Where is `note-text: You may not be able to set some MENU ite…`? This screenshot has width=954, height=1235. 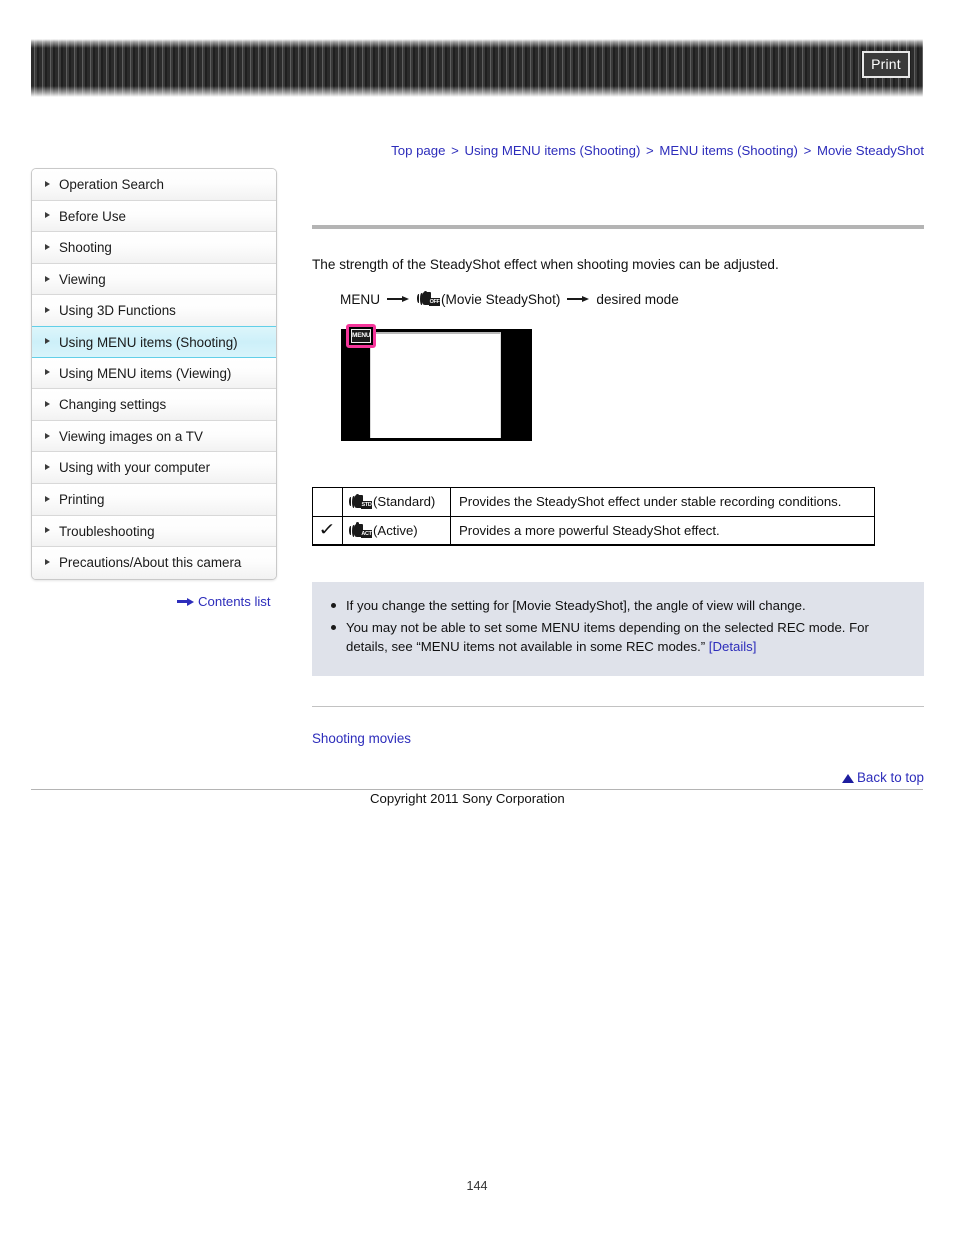 note-text: You may not be able to set some MENU ite… is located at coordinates (607, 637).